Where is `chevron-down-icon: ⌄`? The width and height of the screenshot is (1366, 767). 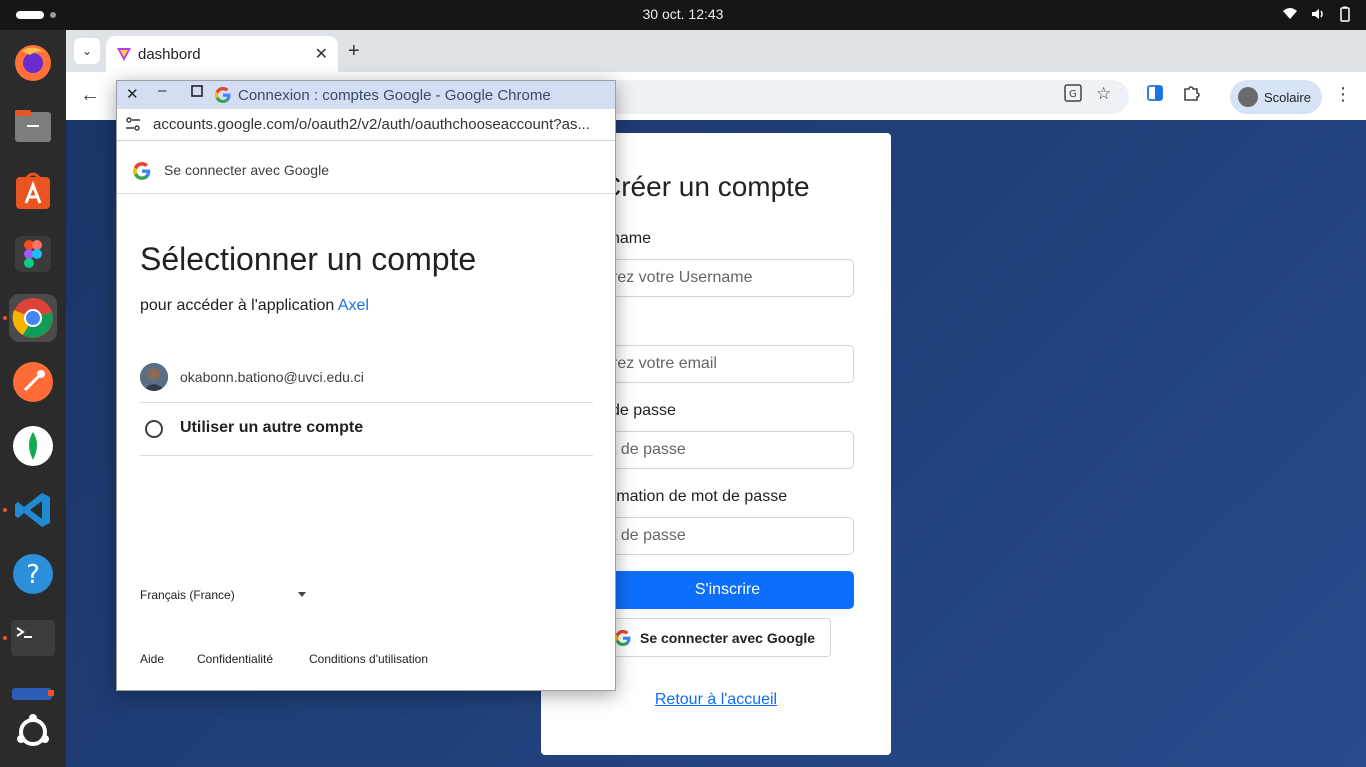
chevron-down-icon: ⌄ is located at coordinates (87, 51).